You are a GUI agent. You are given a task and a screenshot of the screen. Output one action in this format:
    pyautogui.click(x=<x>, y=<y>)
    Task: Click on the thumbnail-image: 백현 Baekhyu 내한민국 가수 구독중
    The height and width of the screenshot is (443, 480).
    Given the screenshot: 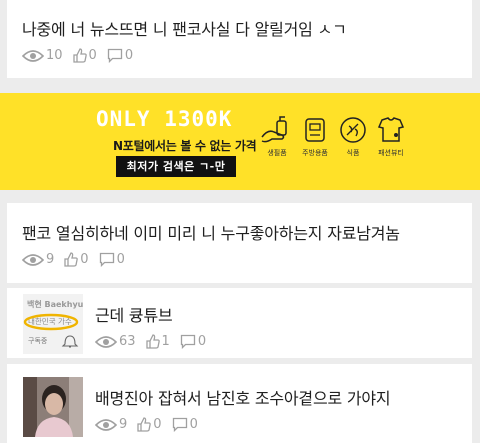 What is the action you would take?
    pyautogui.click(x=53, y=324)
    